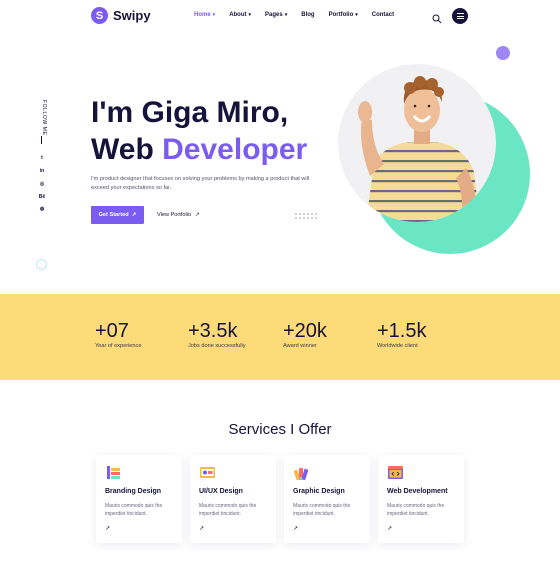 This screenshot has width=560, height=580. What do you see at coordinates (118, 346) in the screenshot?
I see `stat-label: Year of experience` at bounding box center [118, 346].